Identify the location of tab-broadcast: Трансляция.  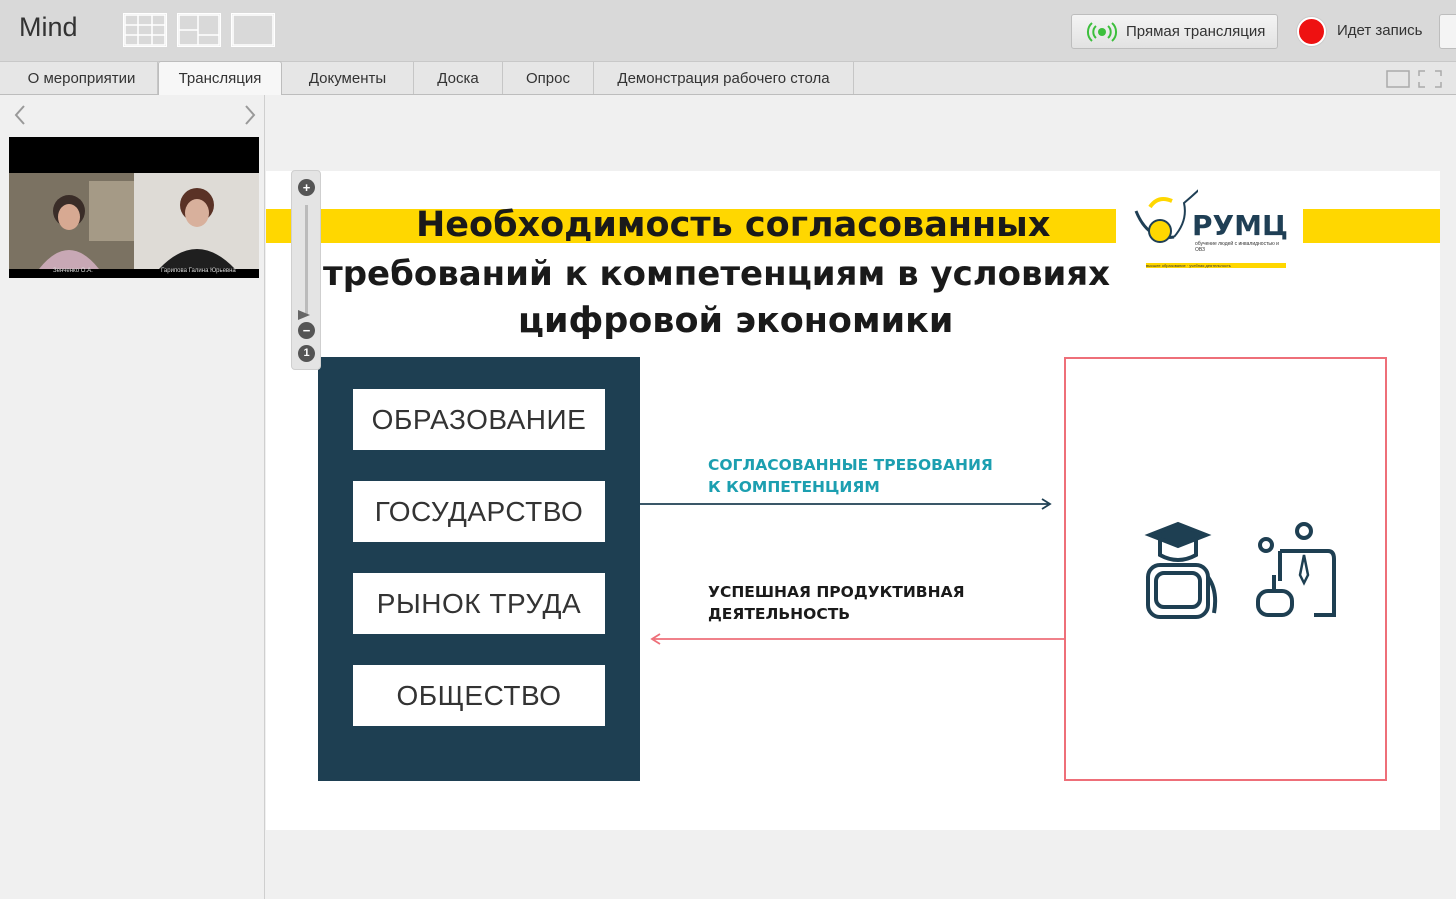
(220, 78).